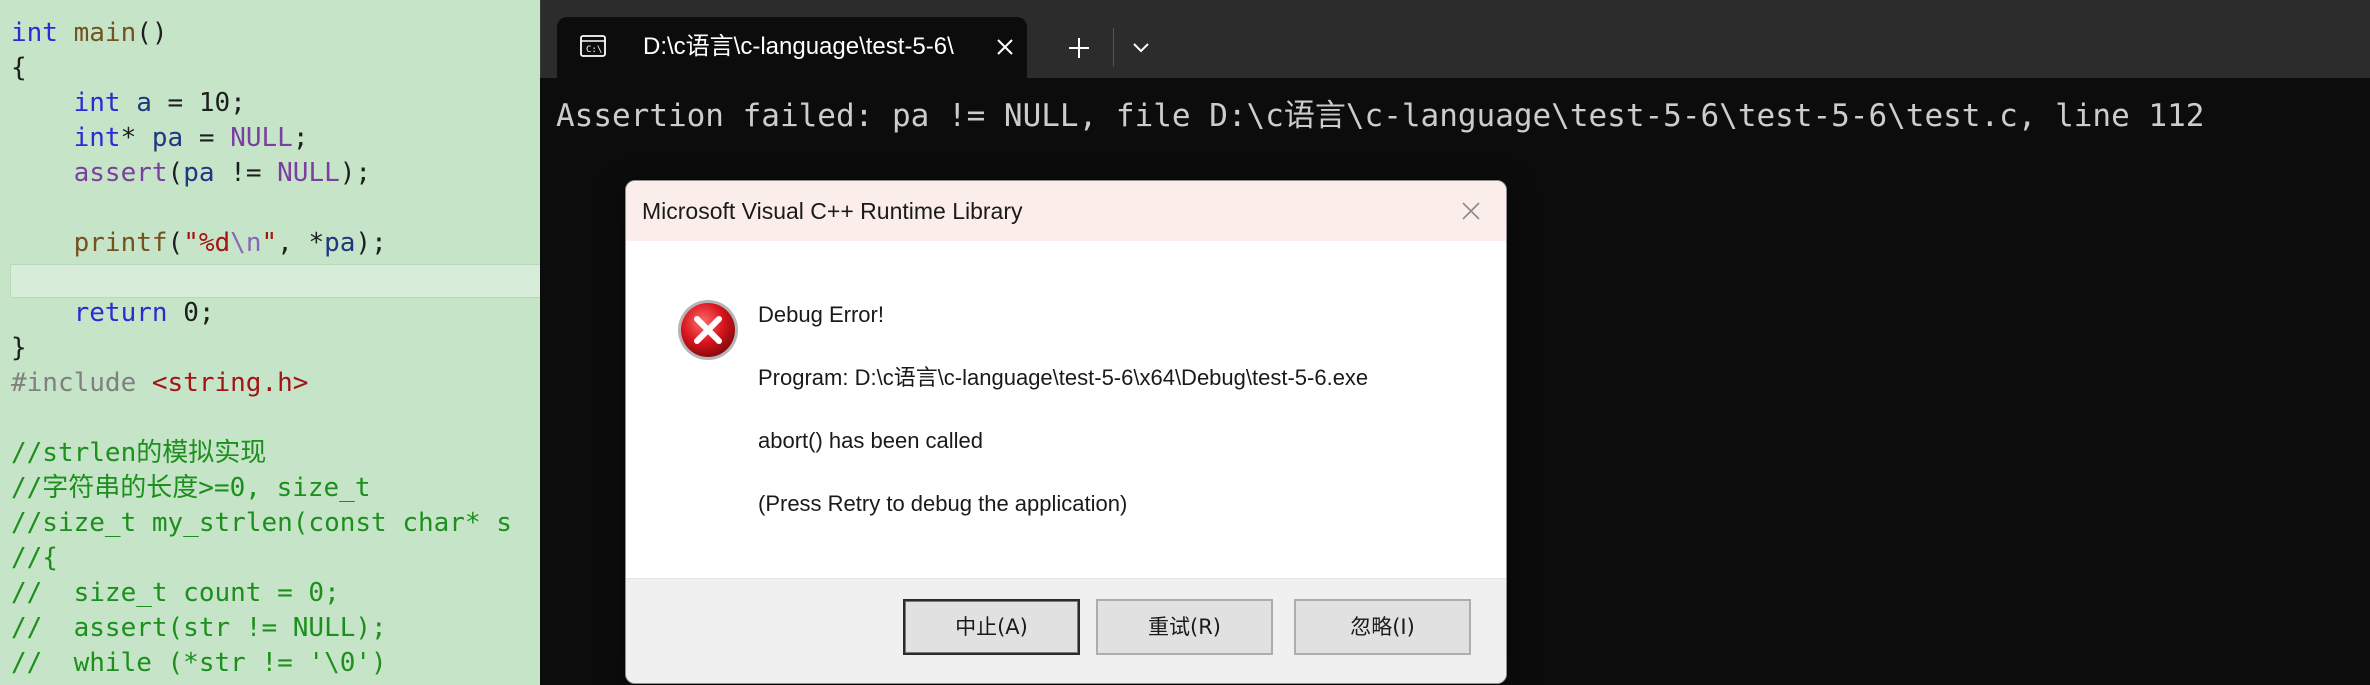 This screenshot has height=685, width=2370. Describe the element at coordinates (871, 440) in the screenshot. I see `error-message: abort() has been called` at that location.